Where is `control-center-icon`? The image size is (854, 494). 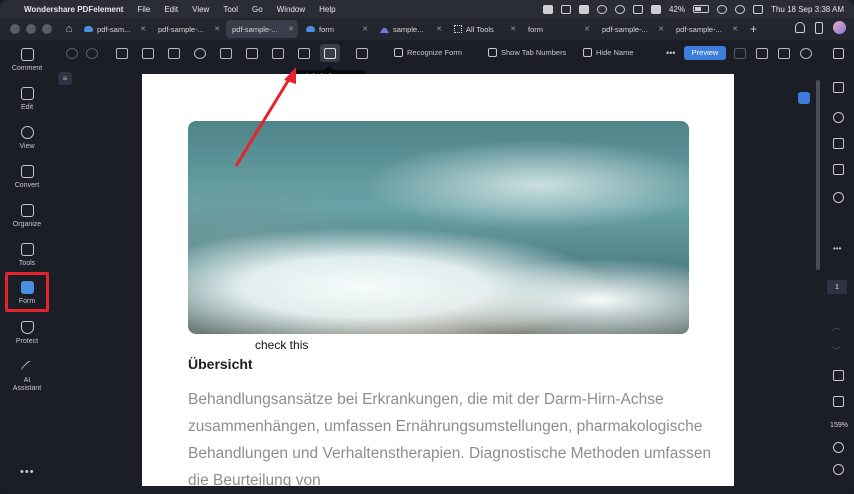
control-center-icon is located at coordinates (758, 9).